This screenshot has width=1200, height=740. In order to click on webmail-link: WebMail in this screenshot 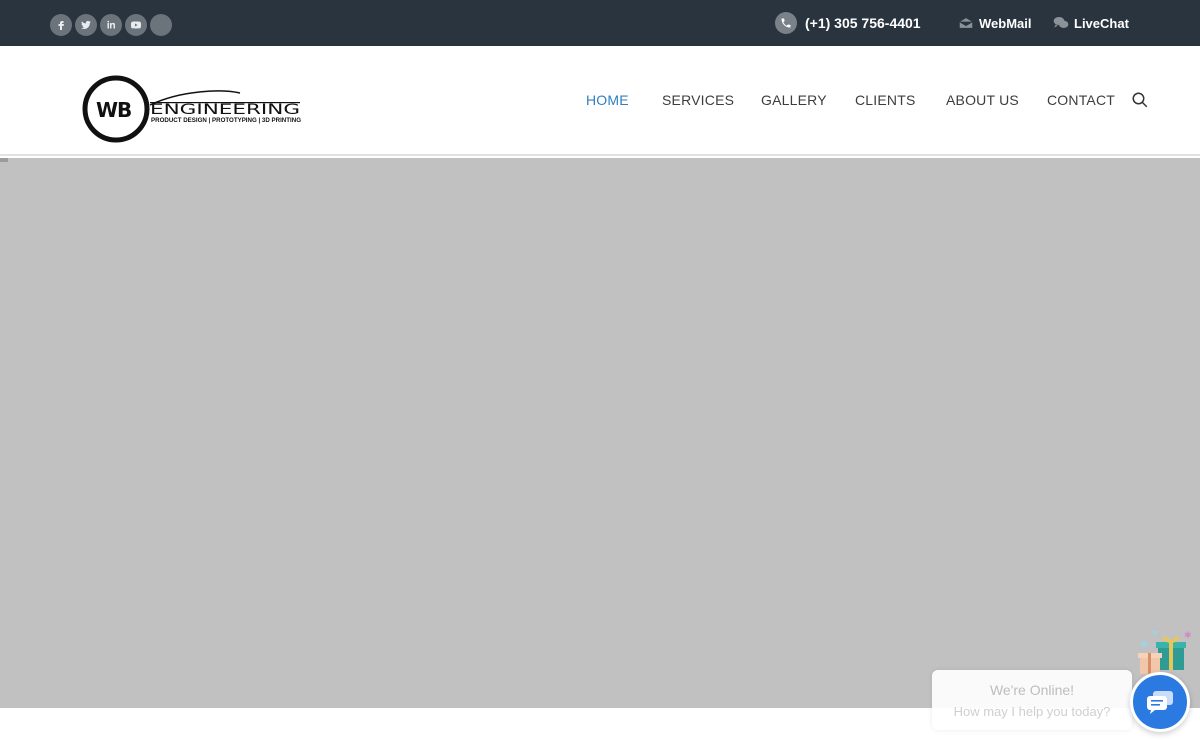, I will do `click(995, 23)`.